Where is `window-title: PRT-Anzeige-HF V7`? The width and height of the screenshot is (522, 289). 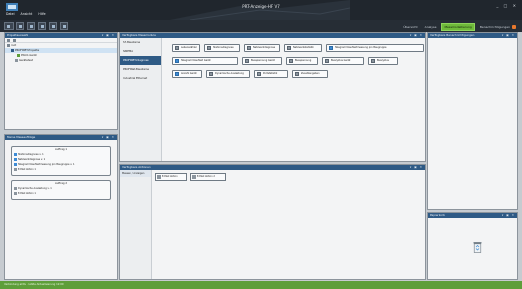 window-title: PRT-Anzeige-HF V7 is located at coordinates (261, 6).